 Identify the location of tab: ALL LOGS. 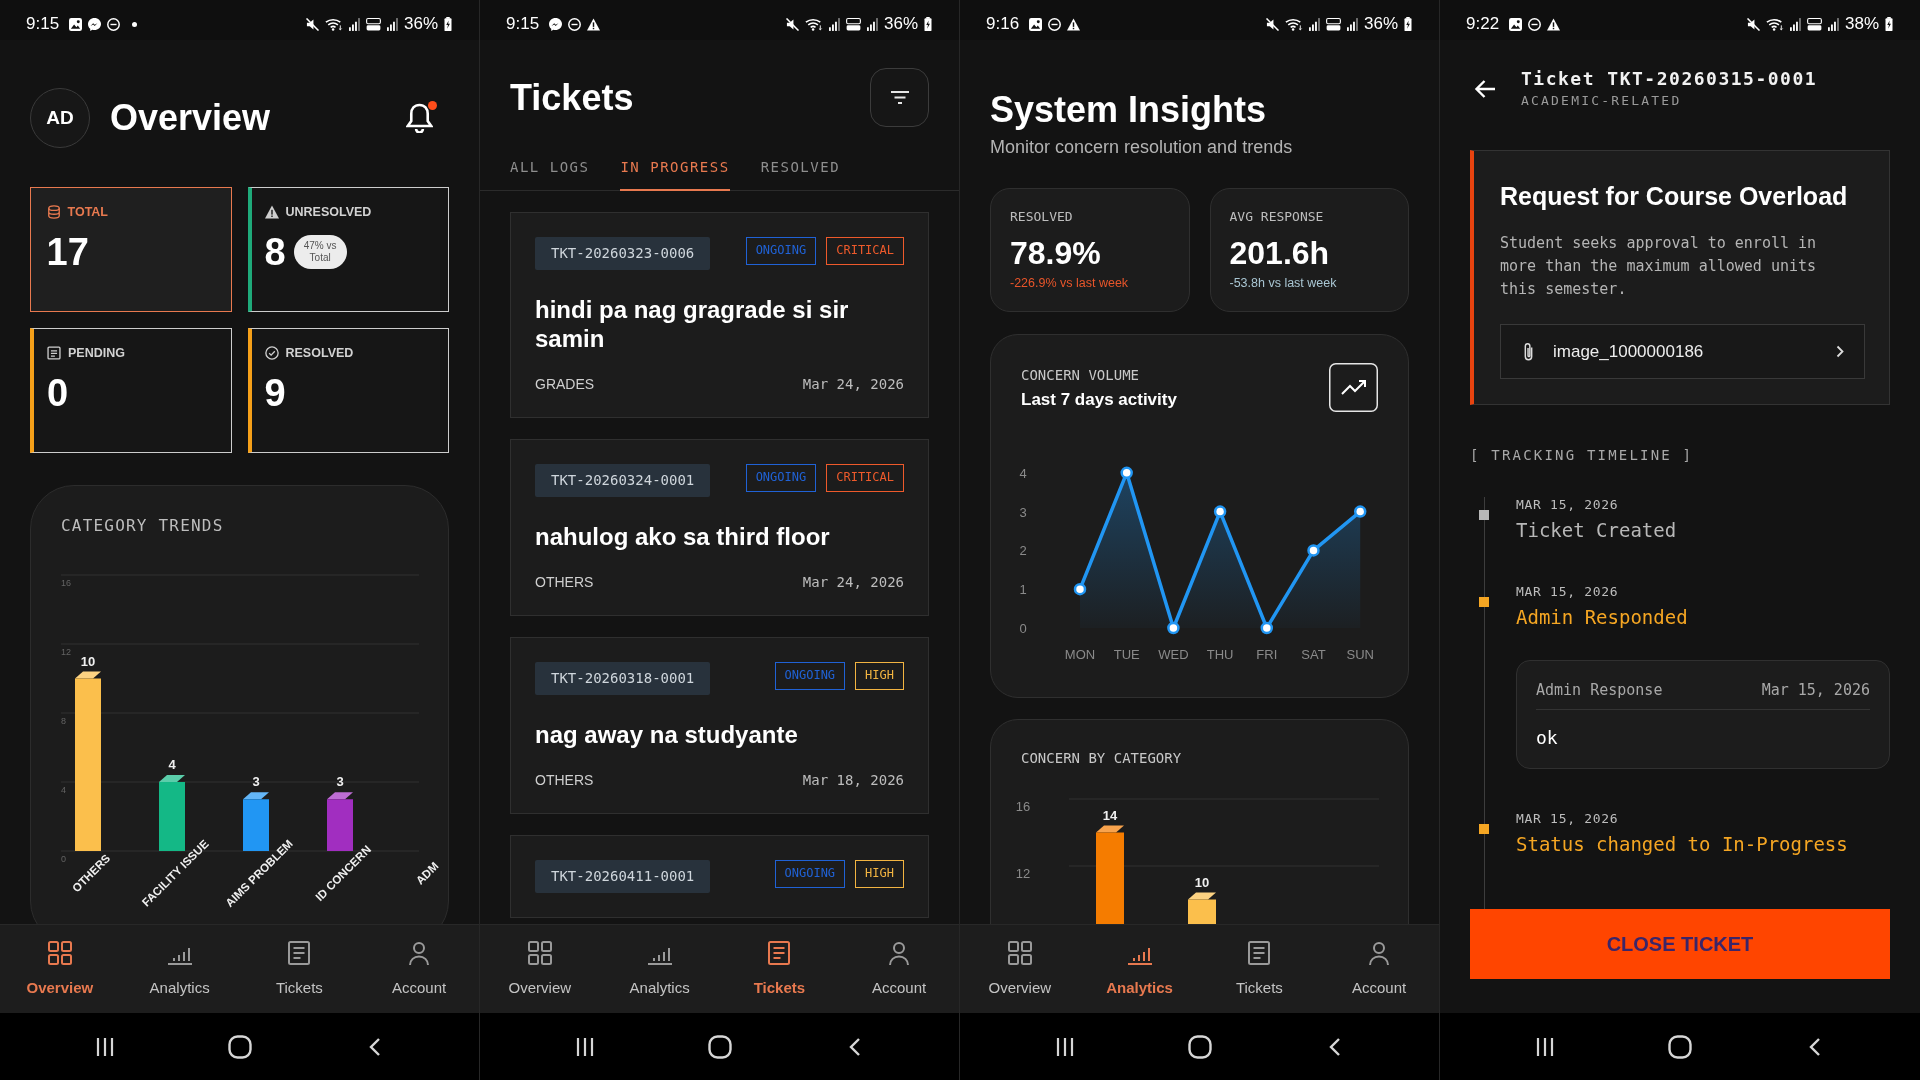
(550, 168).